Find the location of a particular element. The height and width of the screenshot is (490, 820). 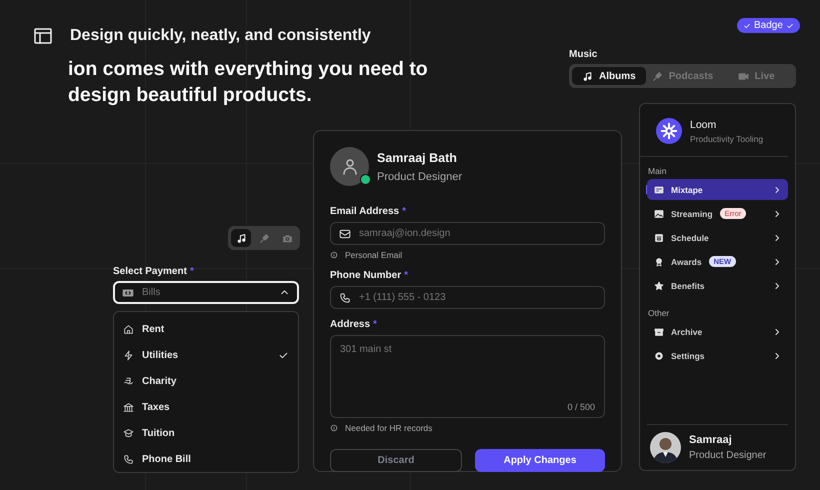

user-name: Samraaj Bath is located at coordinates (417, 157).